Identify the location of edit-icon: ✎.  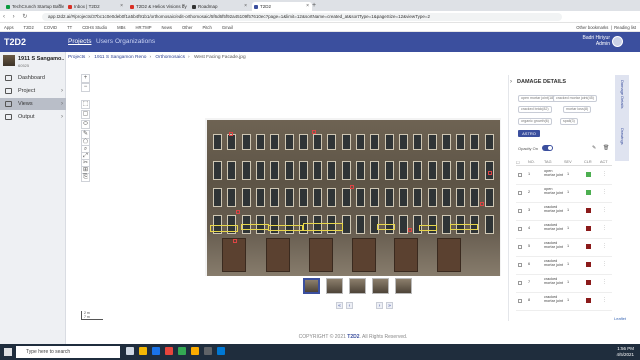
(594, 148).